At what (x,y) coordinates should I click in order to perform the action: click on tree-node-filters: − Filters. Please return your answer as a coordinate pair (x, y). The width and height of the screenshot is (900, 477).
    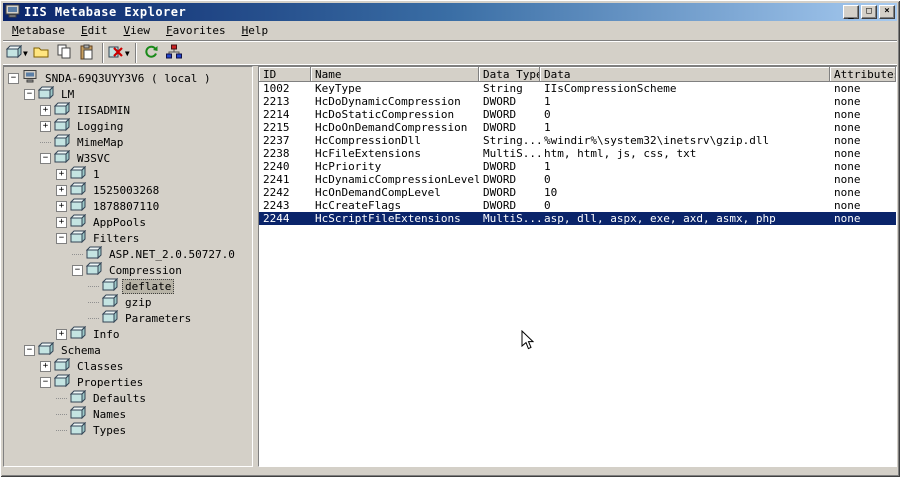
    Looking at the image, I should click on (128, 237).